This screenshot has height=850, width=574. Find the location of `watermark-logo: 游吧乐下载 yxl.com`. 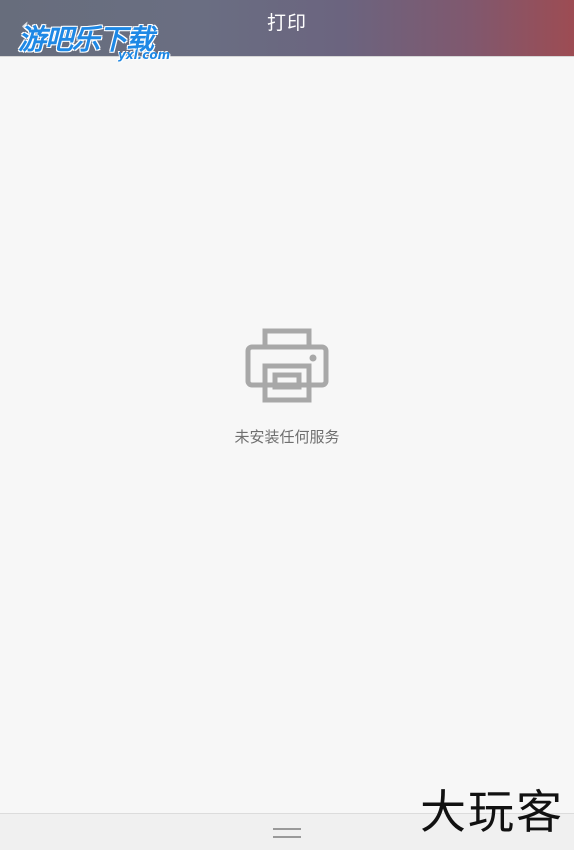

watermark-logo: 游吧乐下载 yxl.com is located at coordinates (105, 42).